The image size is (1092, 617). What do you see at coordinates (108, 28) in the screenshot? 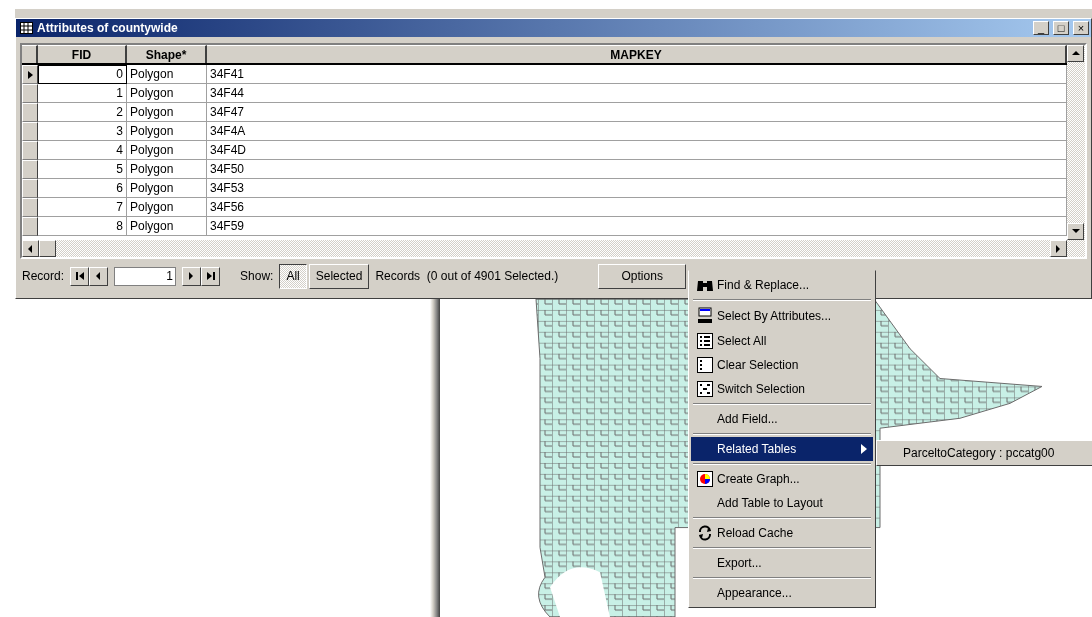
I see `window-title: Attributes of countywide` at bounding box center [108, 28].